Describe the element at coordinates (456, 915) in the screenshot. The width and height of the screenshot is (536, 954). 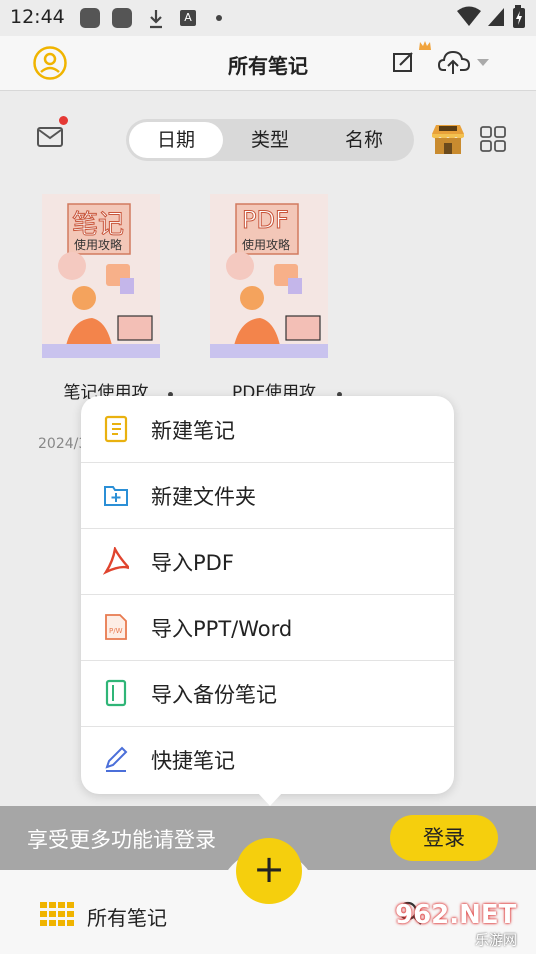
I see `watermark-logo: 962.NET` at that location.